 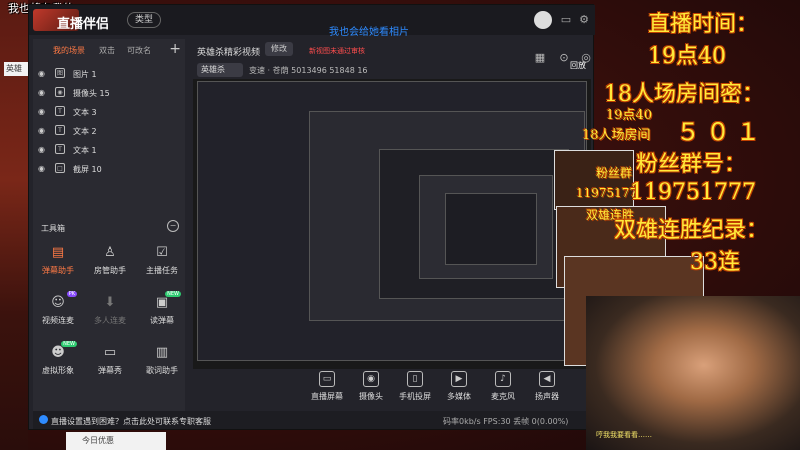 What do you see at coordinates (584, 20) in the screenshot?
I see `settings-icon: ⚙` at bounding box center [584, 20].